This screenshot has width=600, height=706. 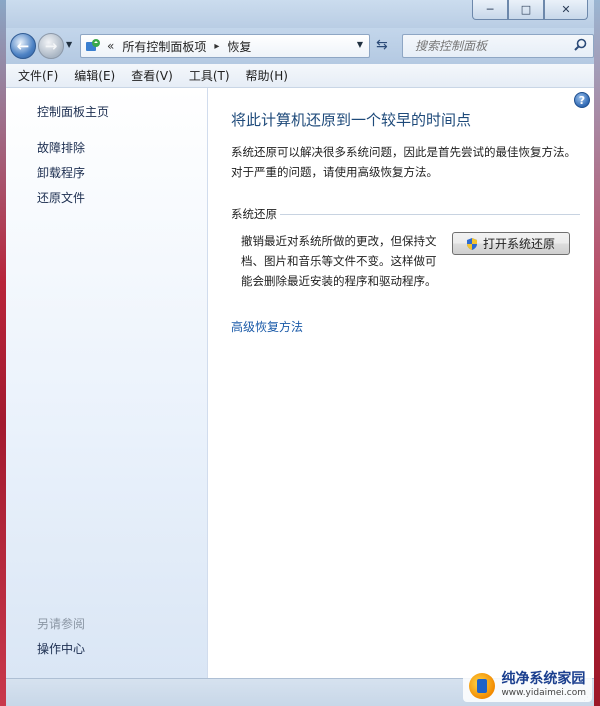 What do you see at coordinates (300, 76) in the screenshot?
I see `menu-bar: 文件(F) 编辑(E) 查看(V) 工具(T) 帮助(H)` at bounding box center [300, 76].